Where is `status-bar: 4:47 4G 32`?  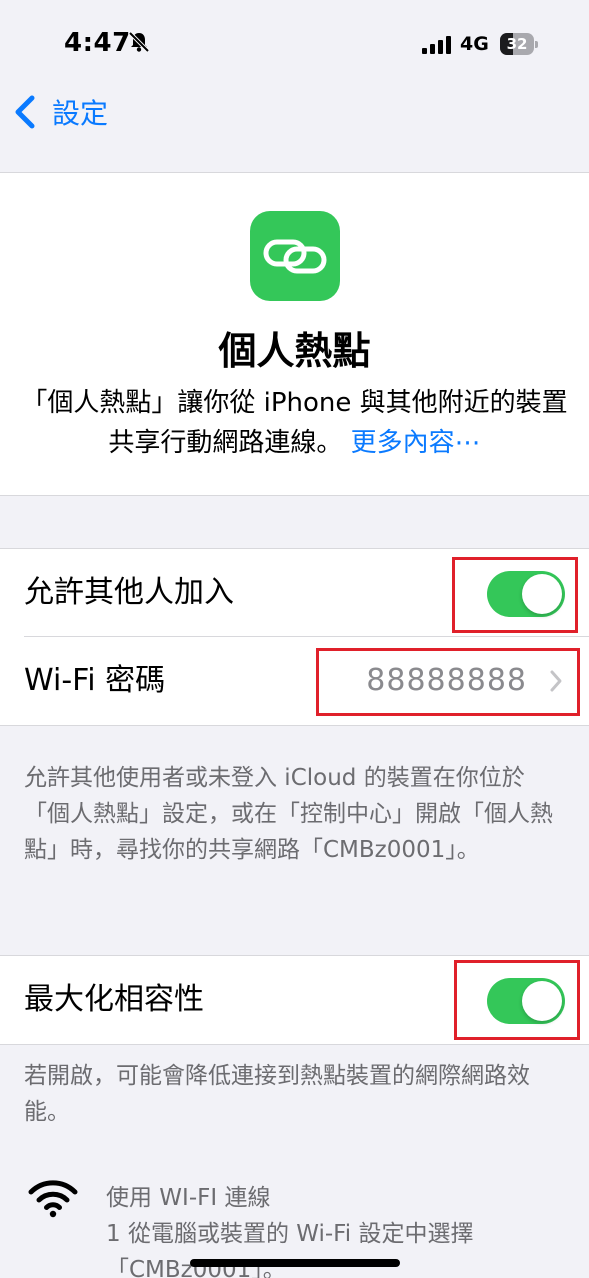 status-bar: 4:47 4G 32 is located at coordinates (294, 44).